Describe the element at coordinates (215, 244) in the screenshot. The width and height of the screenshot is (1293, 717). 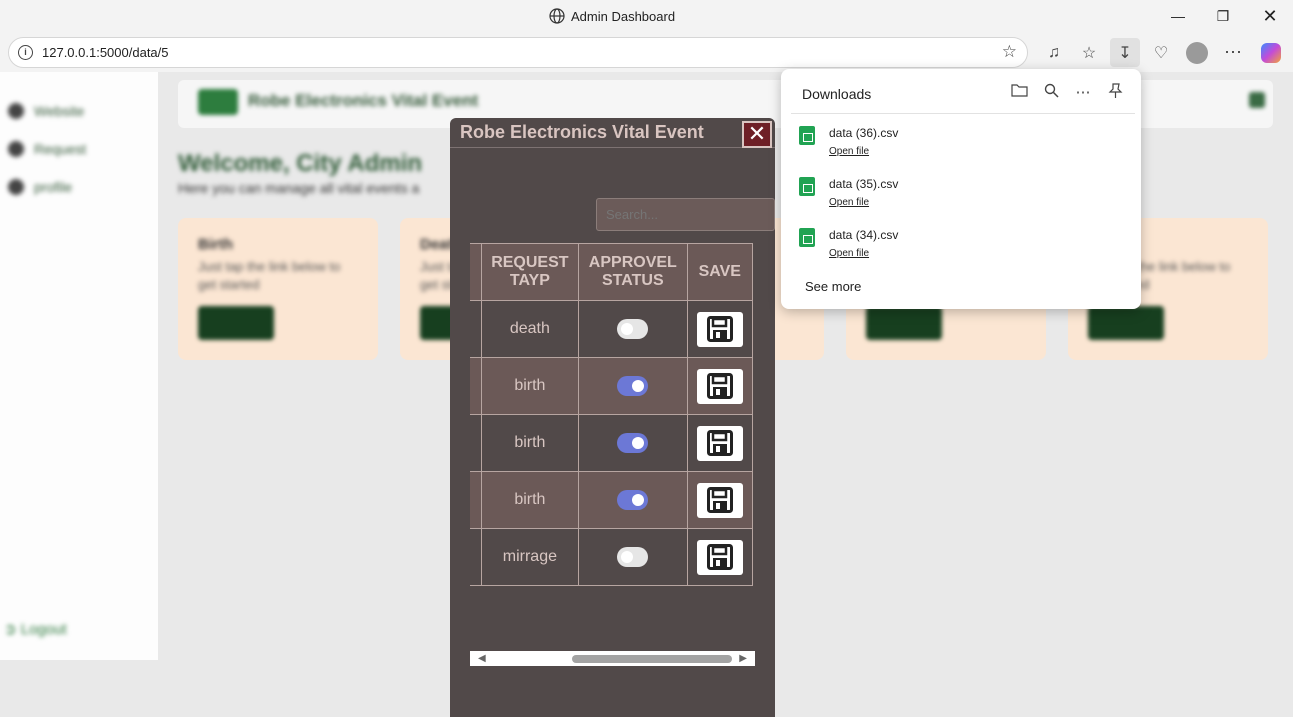
I see `card-title: Birth` at that location.